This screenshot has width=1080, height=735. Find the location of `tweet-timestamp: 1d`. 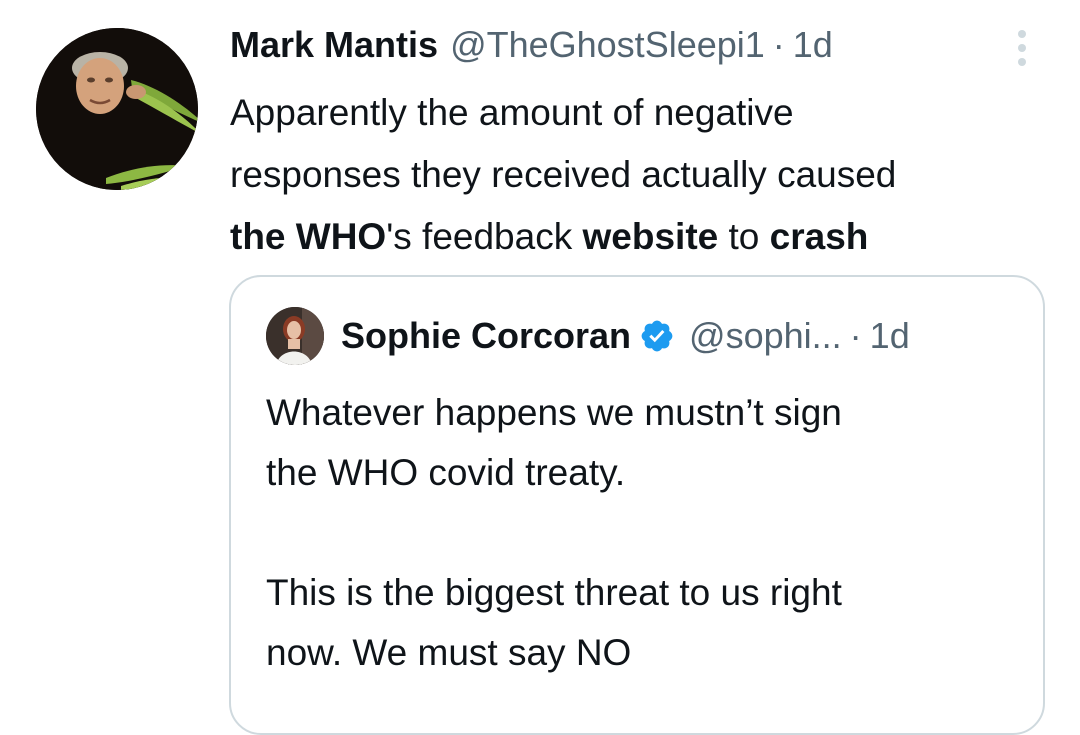

tweet-timestamp: 1d is located at coordinates (813, 45).